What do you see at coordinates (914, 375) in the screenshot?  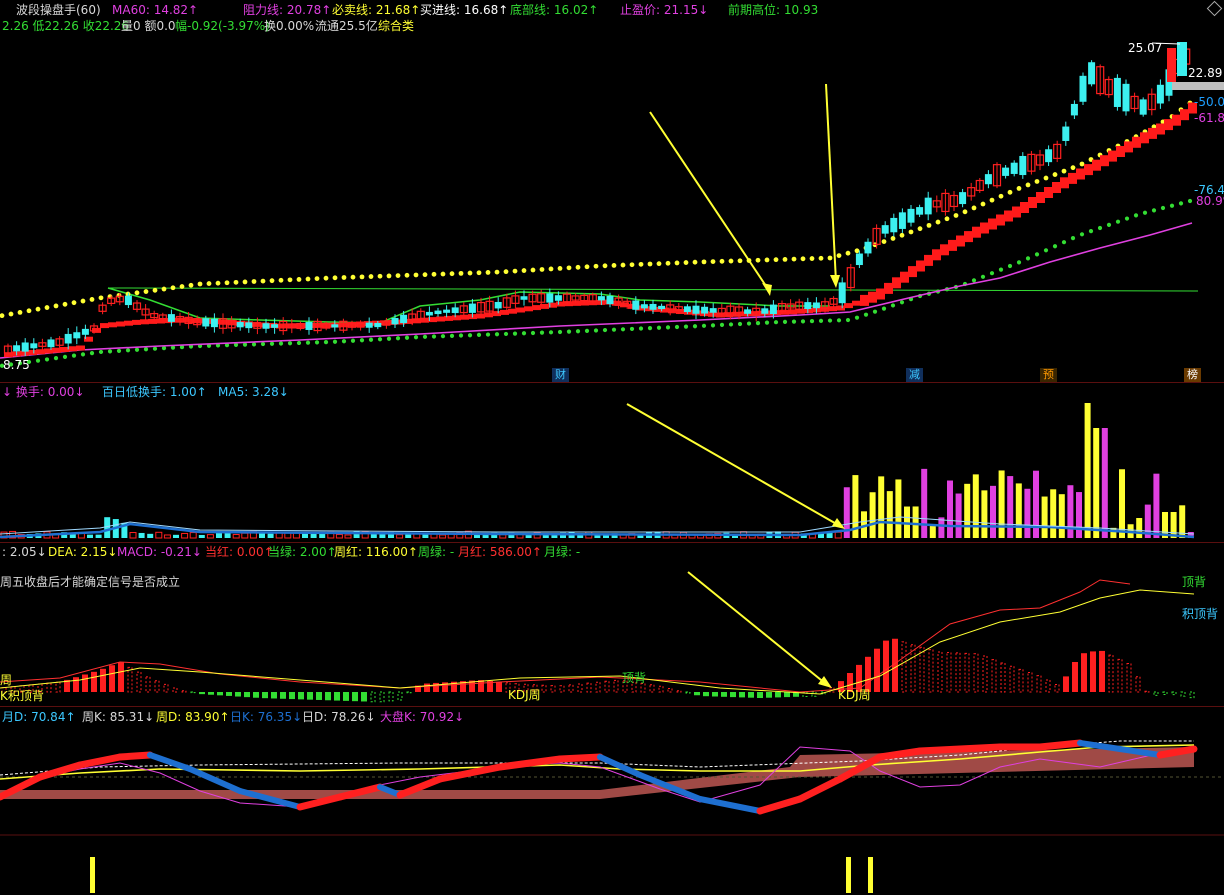 I see `news-tag: 减` at bounding box center [914, 375].